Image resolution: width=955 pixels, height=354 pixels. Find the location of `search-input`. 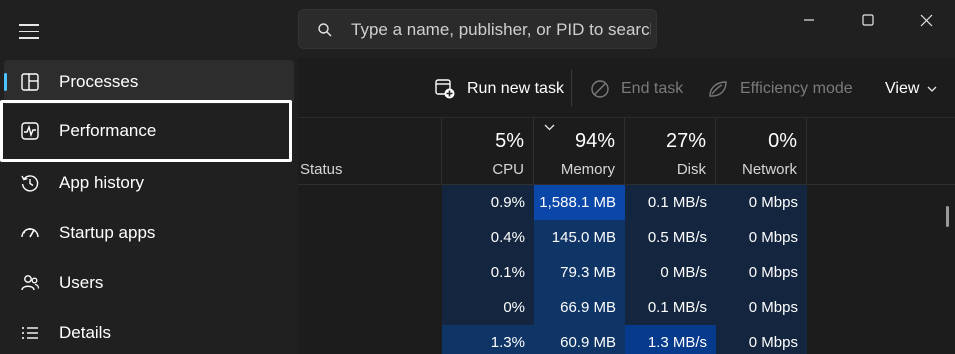

search-input is located at coordinates (501, 30).